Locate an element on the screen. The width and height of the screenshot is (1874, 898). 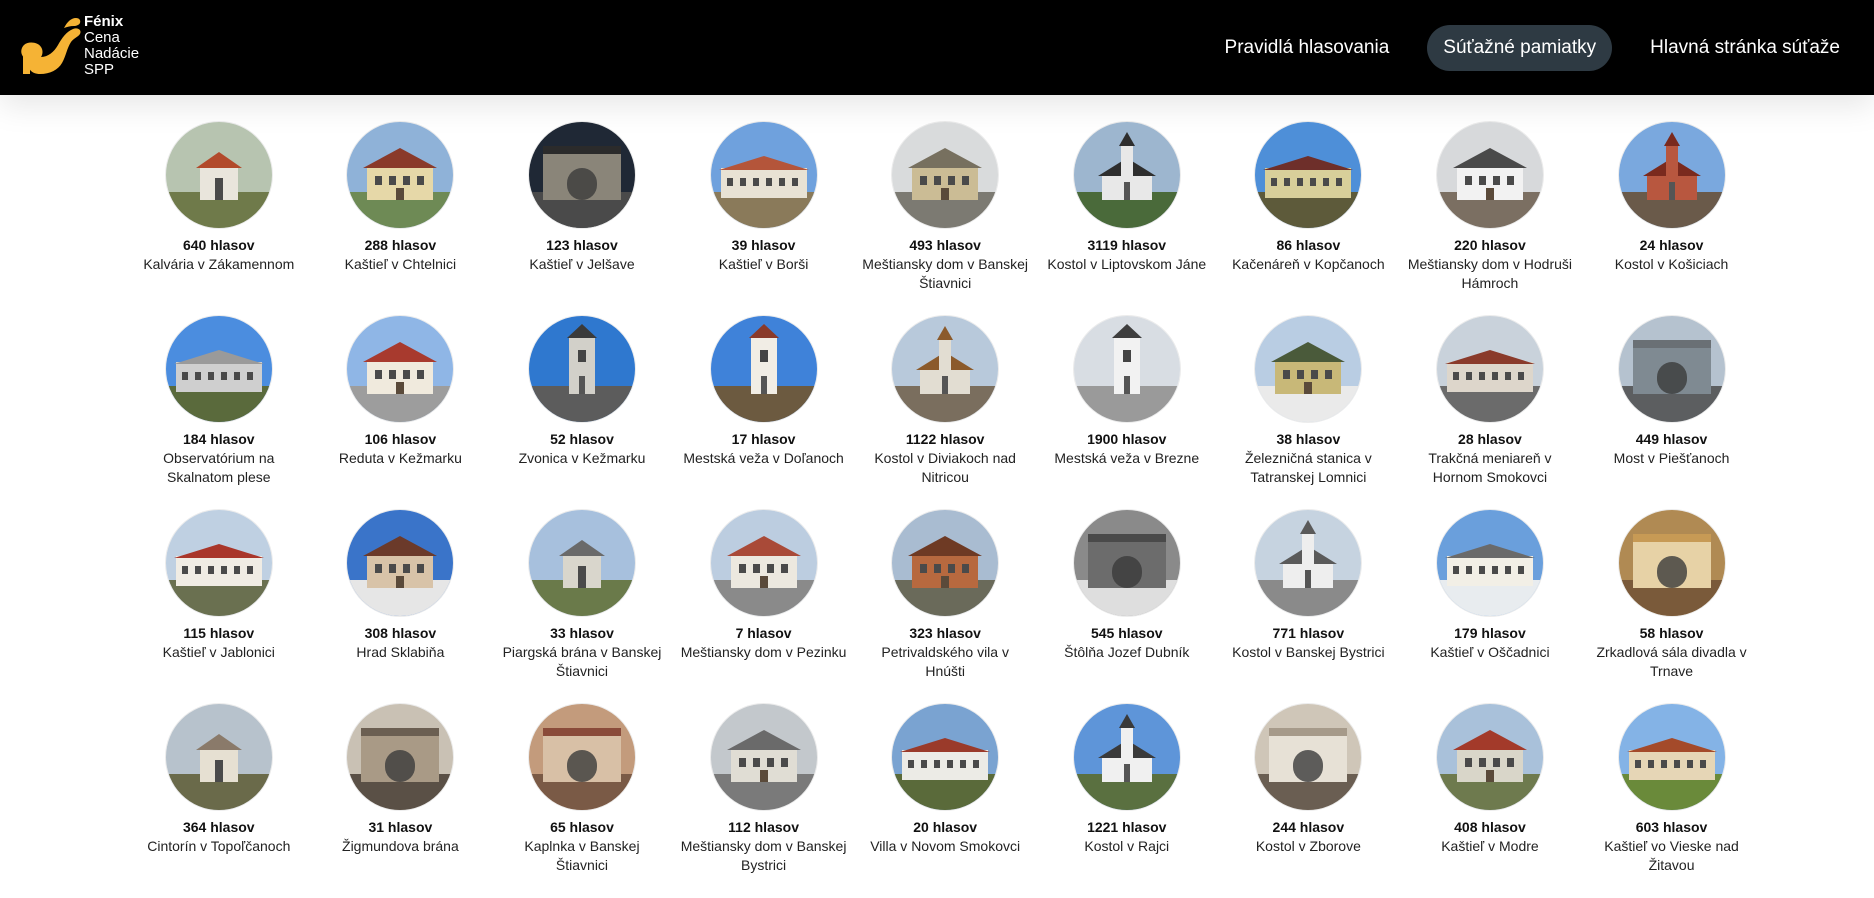
monument-card: 106 hlasov Reduta v Kežmarku is located at coordinates (401, 413).